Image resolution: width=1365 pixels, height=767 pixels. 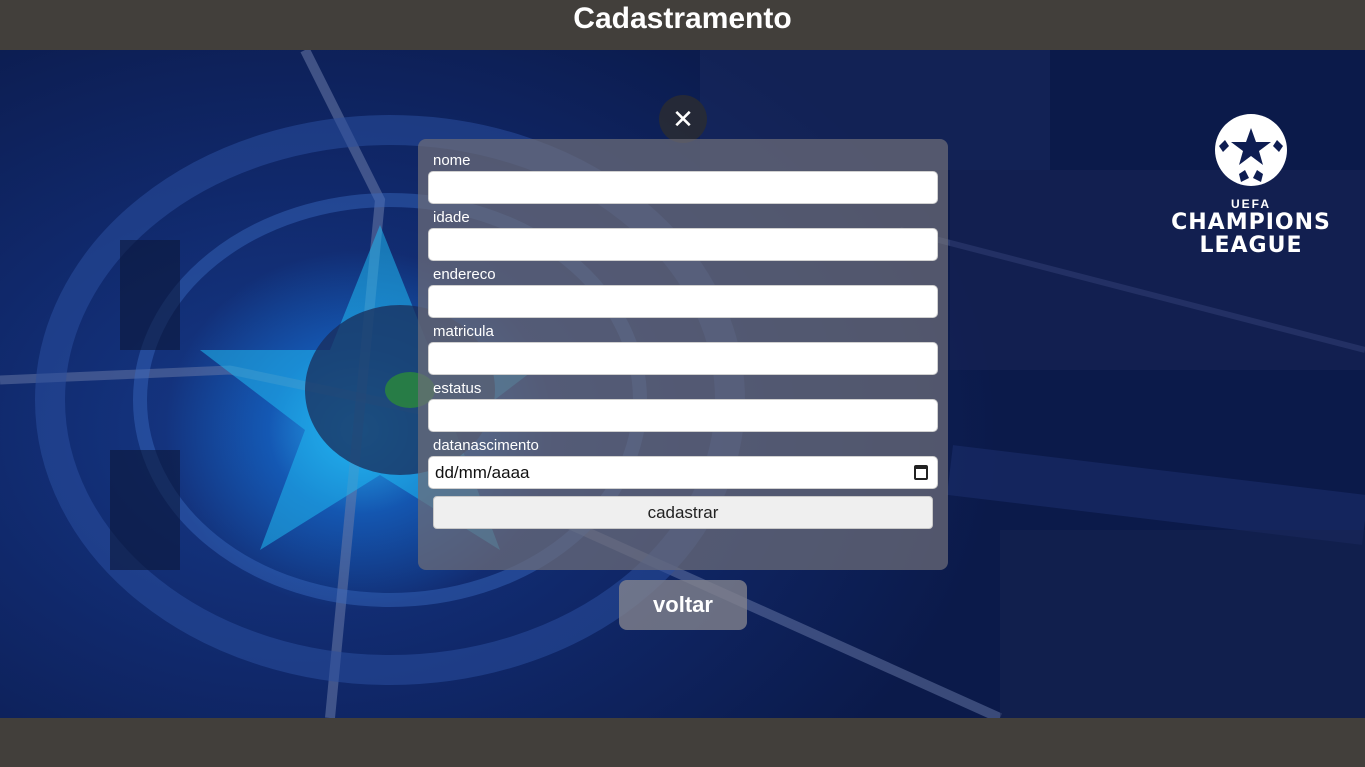 I want to click on calendar-icon, so click(x=921, y=472).